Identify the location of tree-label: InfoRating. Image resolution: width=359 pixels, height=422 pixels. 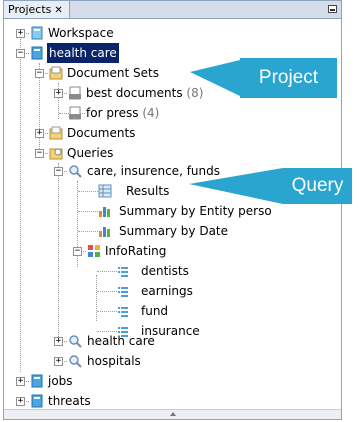
(136, 251).